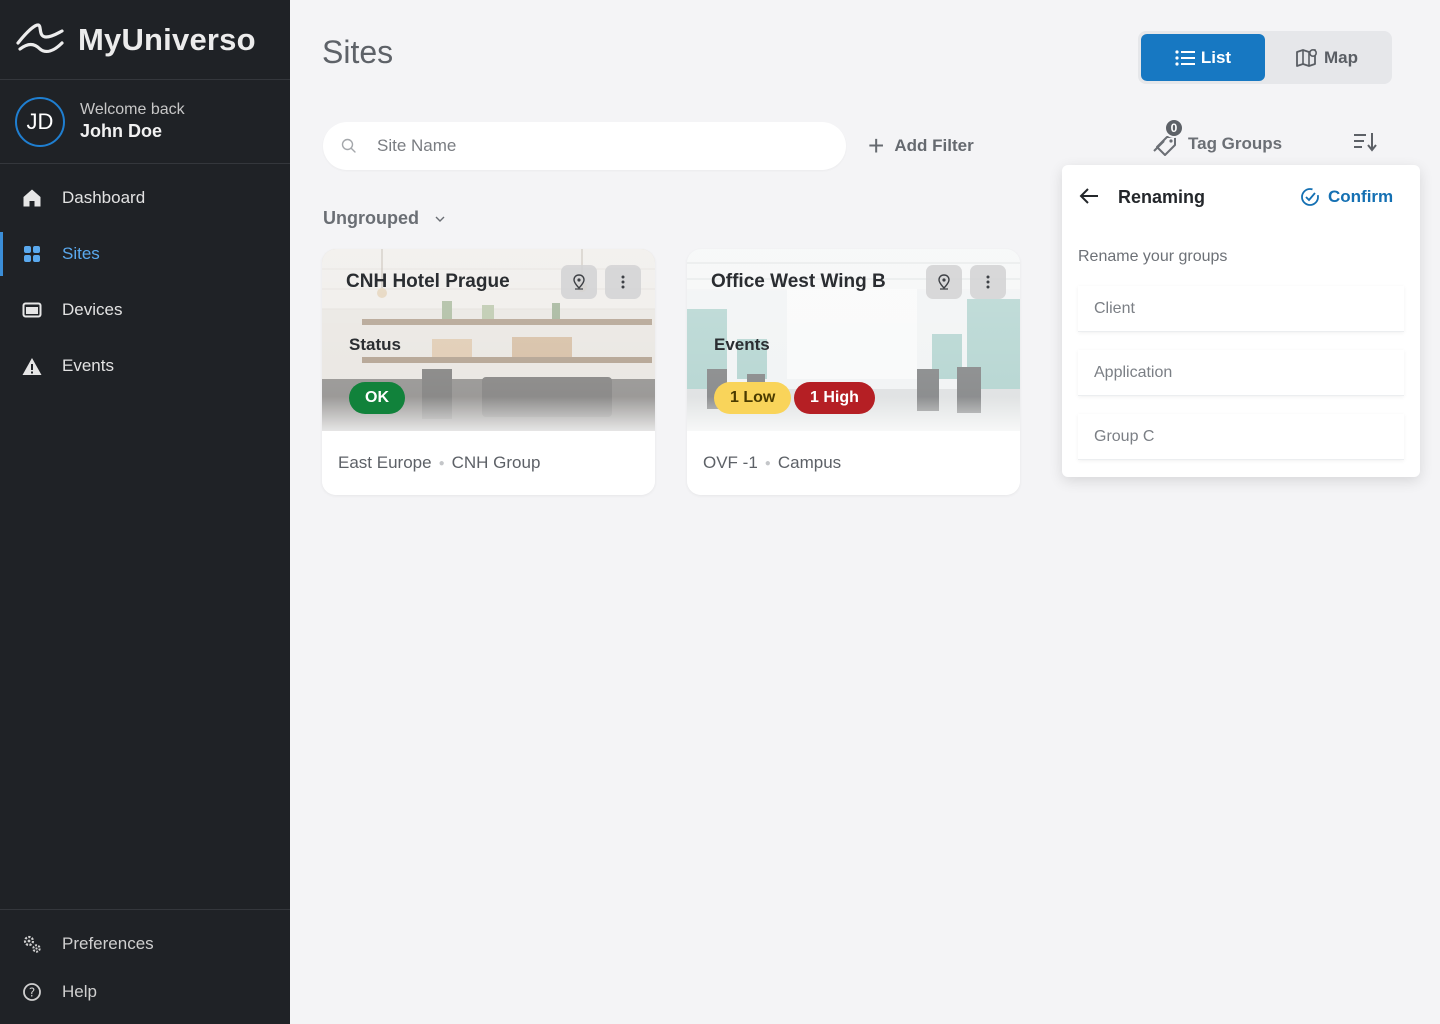 Image resolution: width=1440 pixels, height=1024 pixels. Describe the element at coordinates (32, 366) in the screenshot. I see `warning-icon` at that location.